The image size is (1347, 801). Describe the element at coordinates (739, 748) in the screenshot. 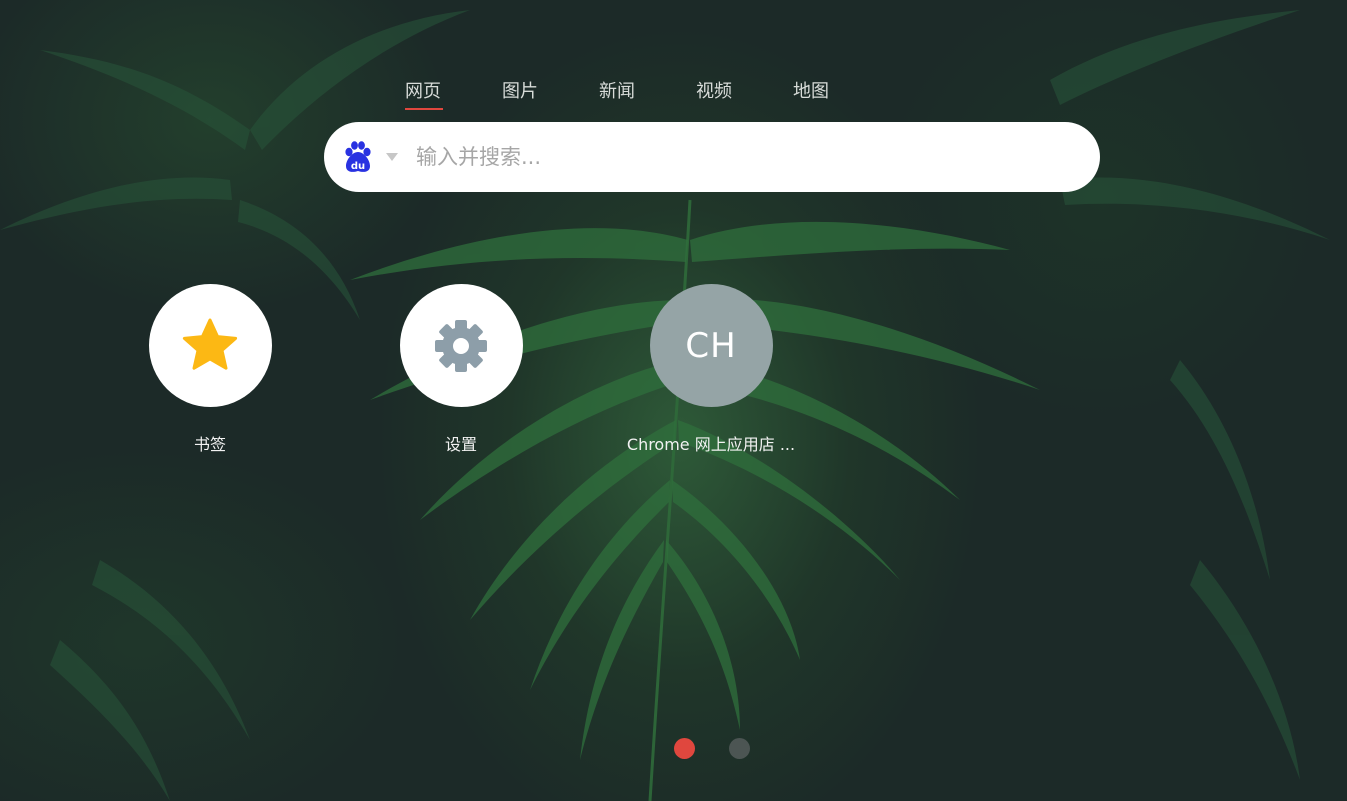

I see `page-dot` at that location.